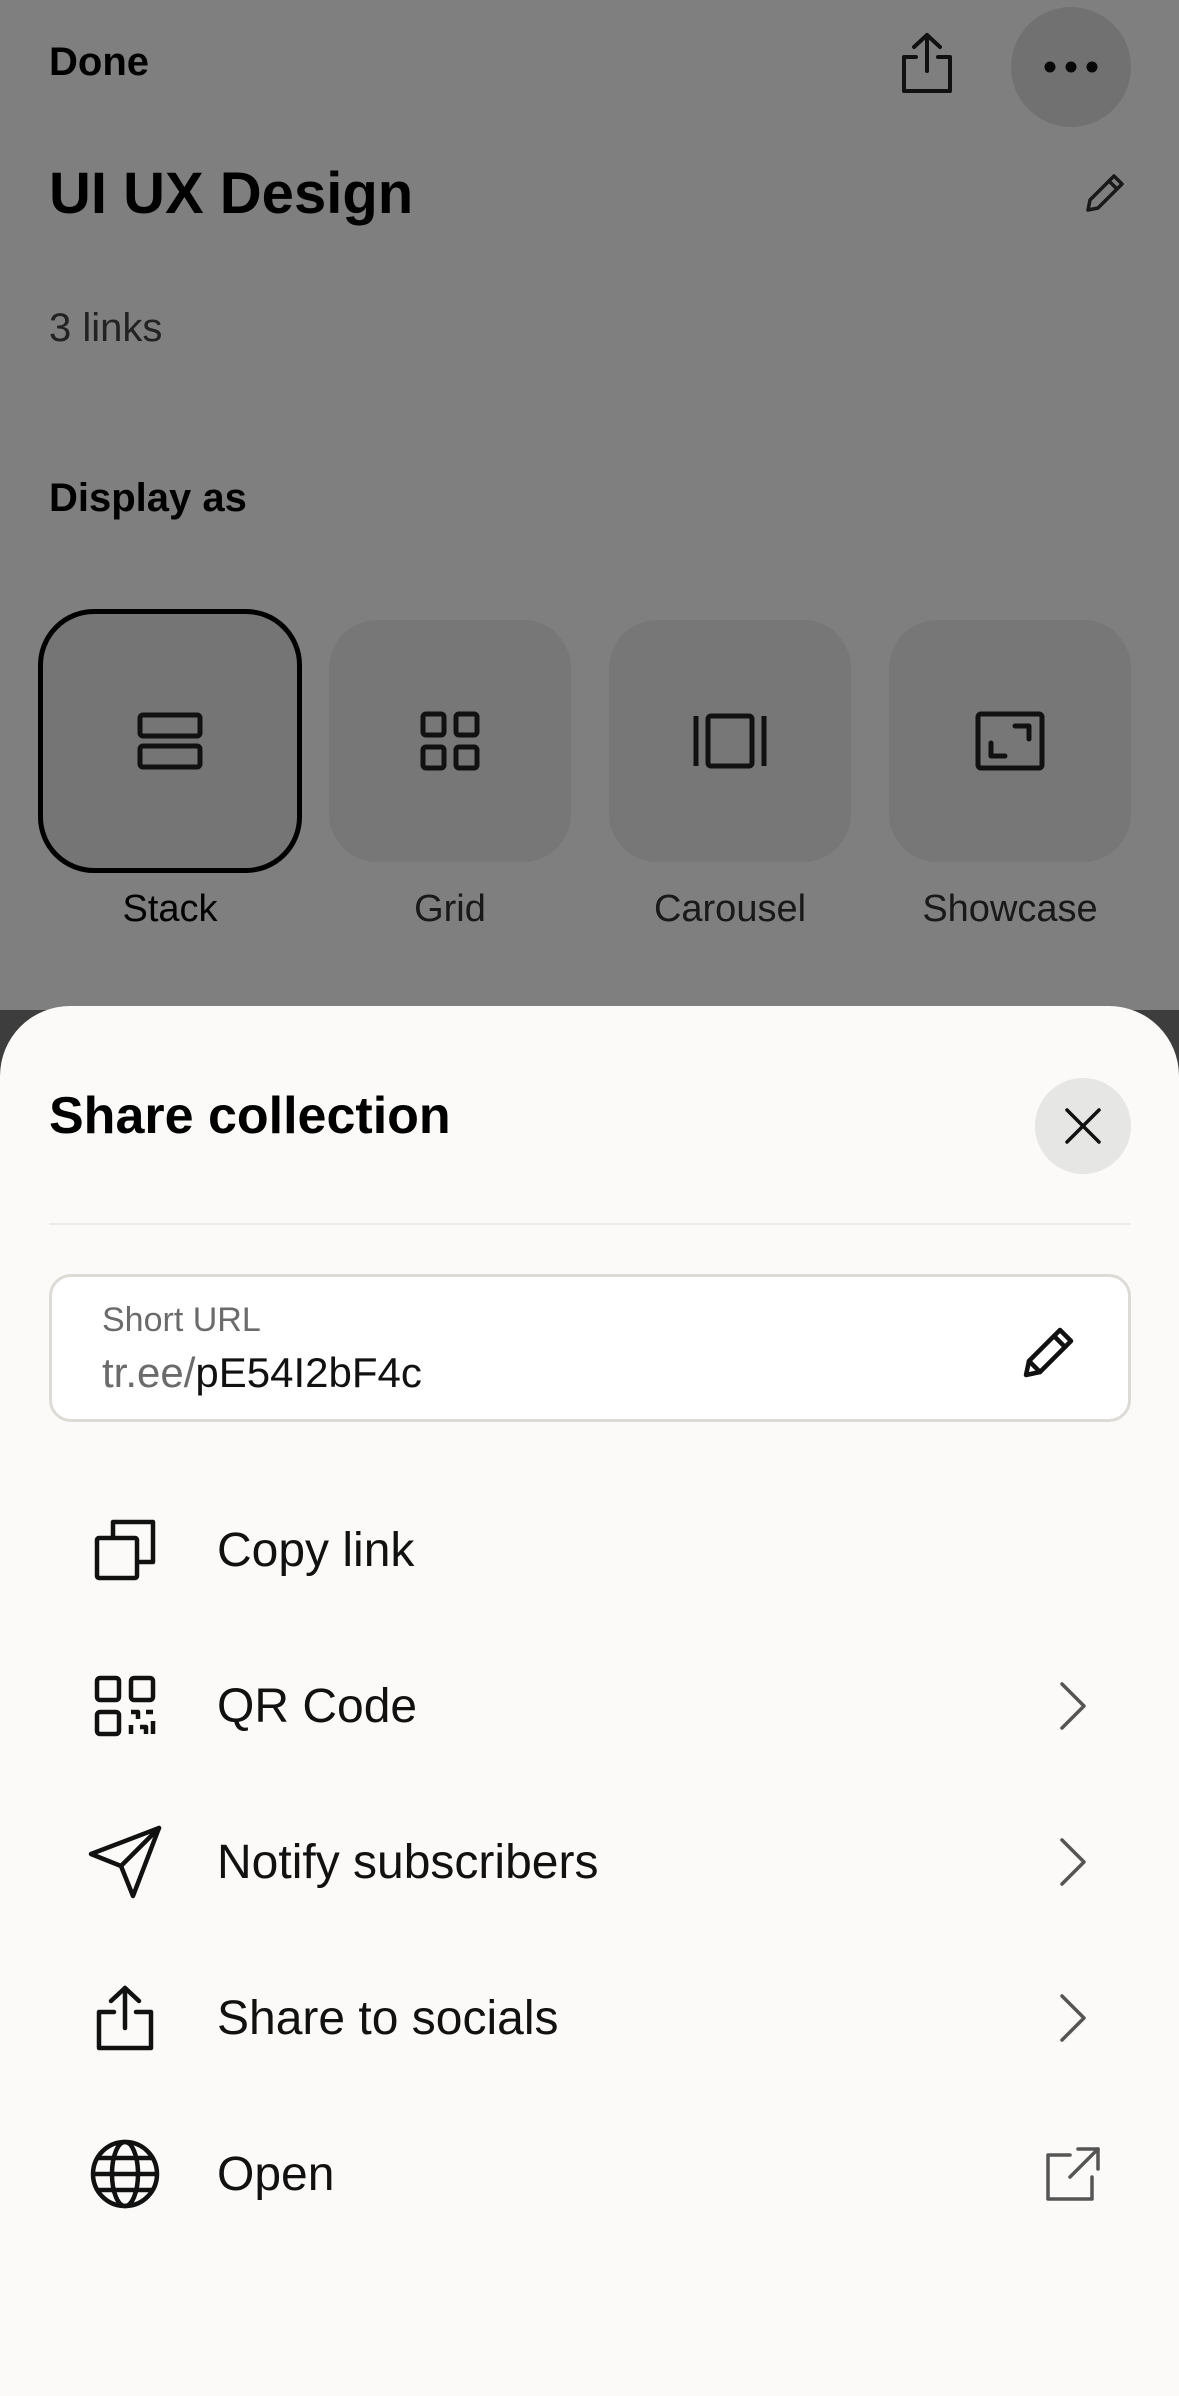  I want to click on qr-code-item: QR Code, so click(590, 1706).